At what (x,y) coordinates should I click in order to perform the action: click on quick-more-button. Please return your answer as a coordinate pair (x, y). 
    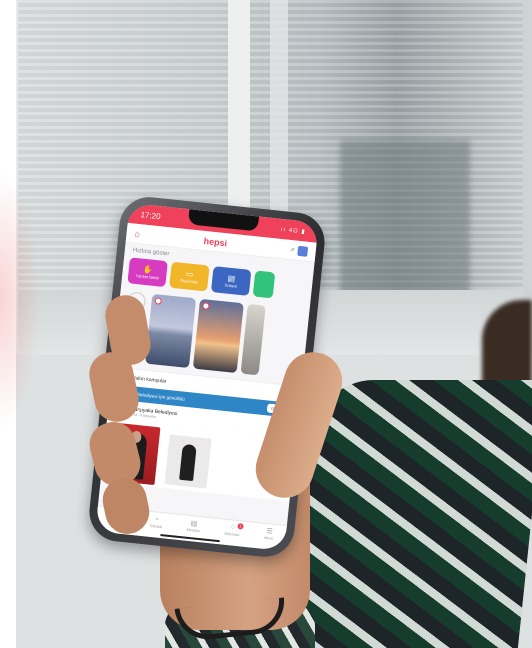
    Looking at the image, I should click on (264, 284).